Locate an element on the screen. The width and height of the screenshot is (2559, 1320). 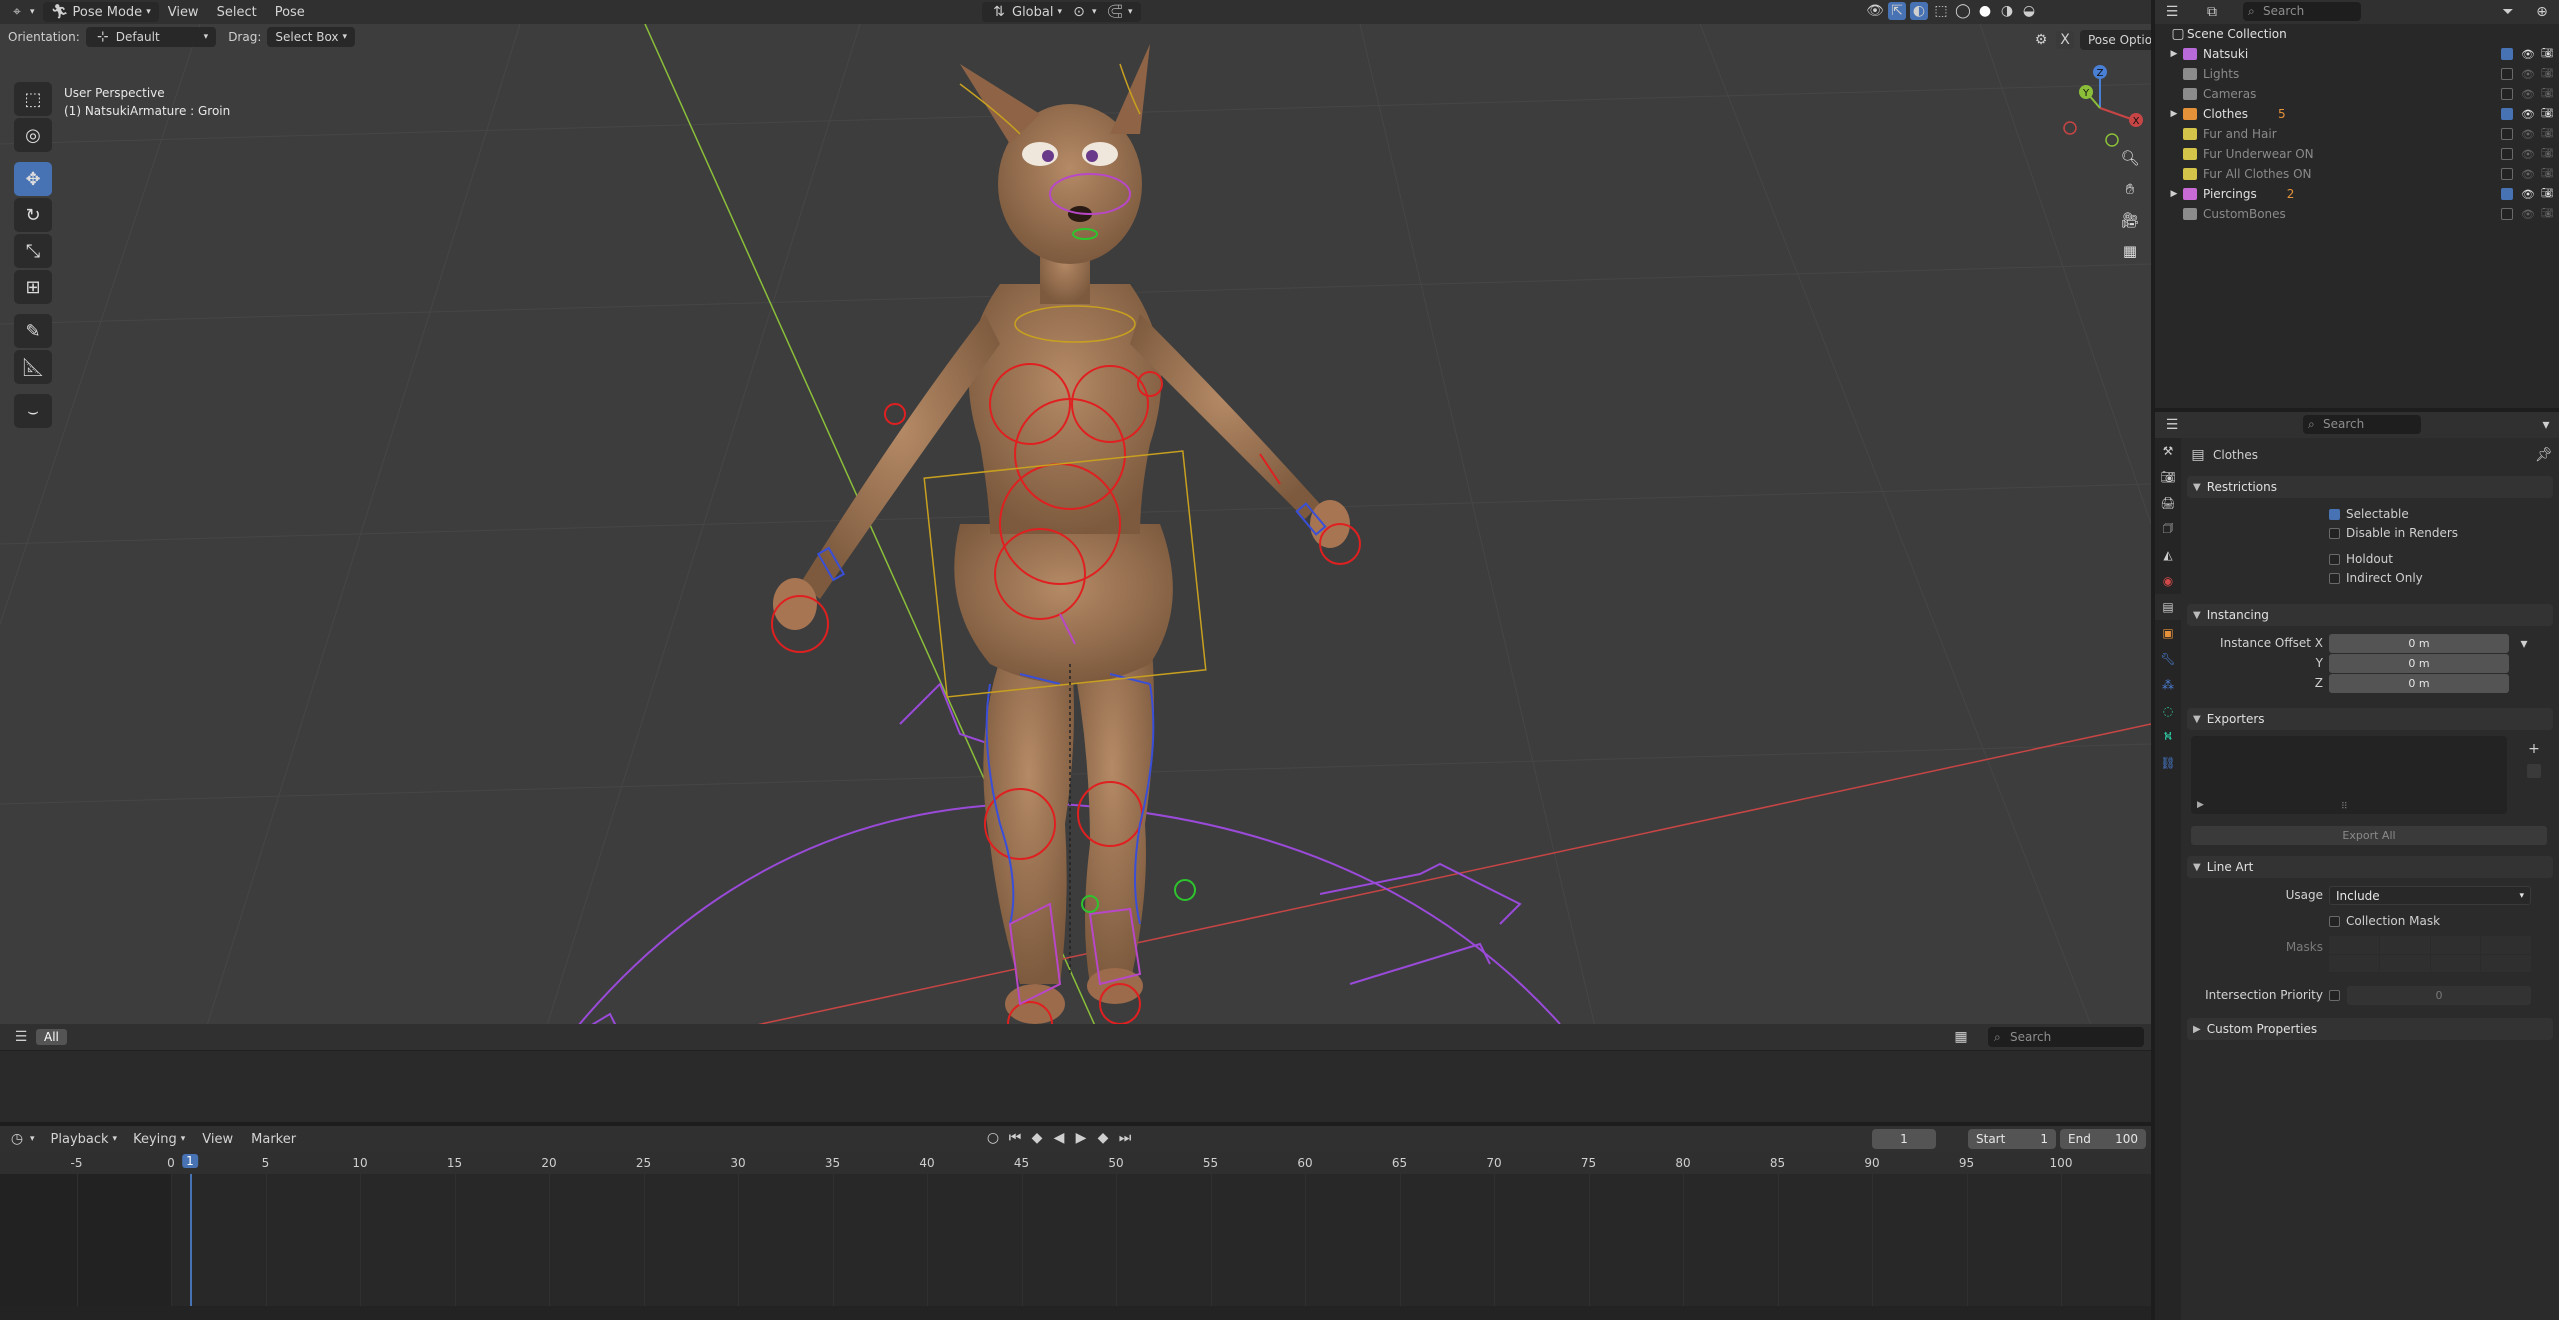
grid-view-icon: ▦ is located at coordinates (1961, 1037).